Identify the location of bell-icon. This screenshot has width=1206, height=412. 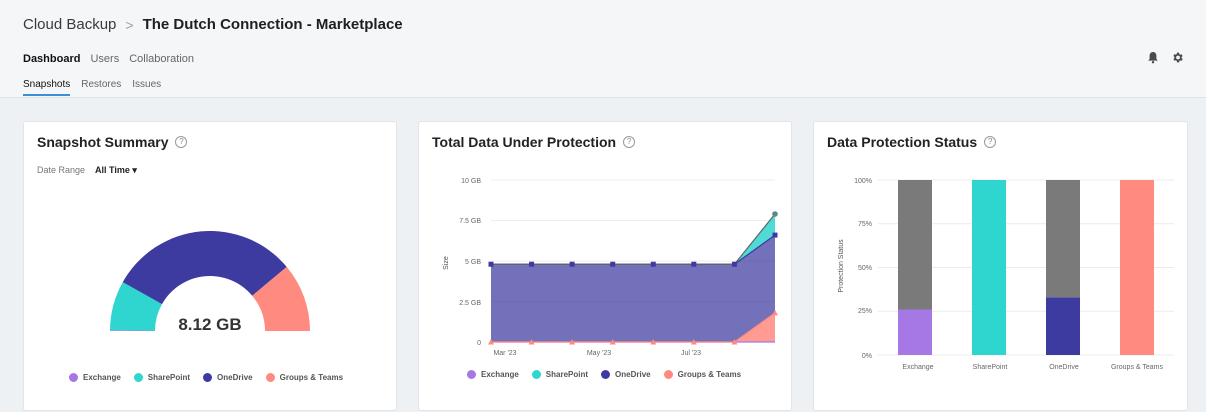
(1153, 57).